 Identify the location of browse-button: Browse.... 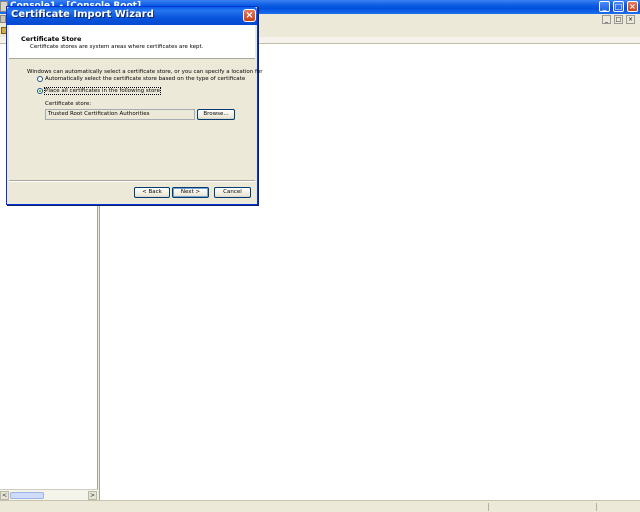
(216, 114).